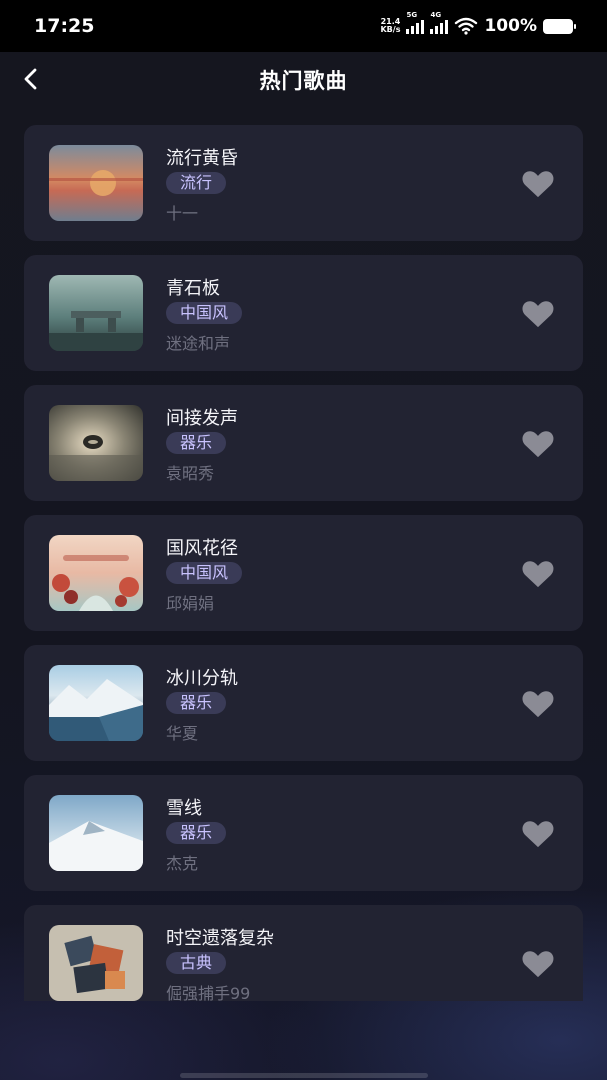 This screenshot has width=607, height=1080. I want to click on network-speed: 21.4 KB/s, so click(390, 26).